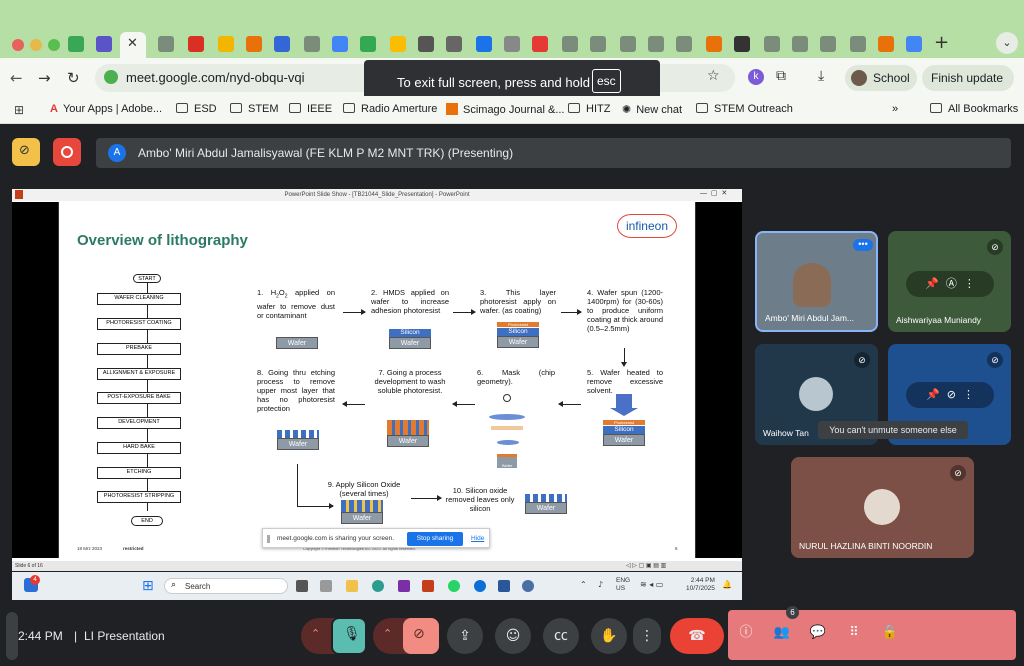 Image resolution: width=1024 pixels, height=666 pixels. I want to click on bookmarks-overflow-button: », so click(895, 109).